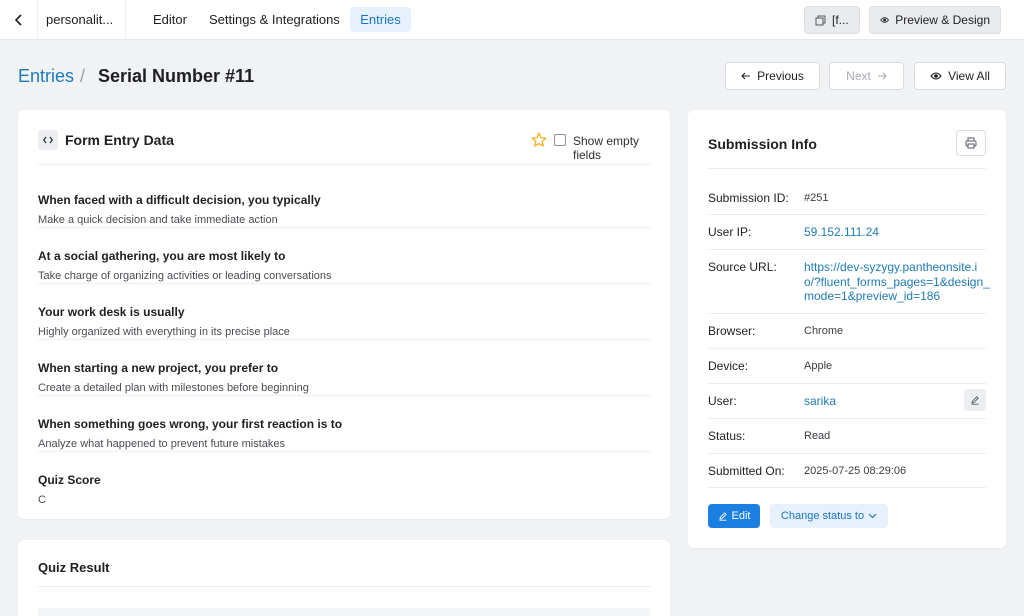 Image resolution: width=1024 pixels, height=616 pixels. Describe the element at coordinates (732, 331) in the screenshot. I see `info-label: Browser:` at that location.